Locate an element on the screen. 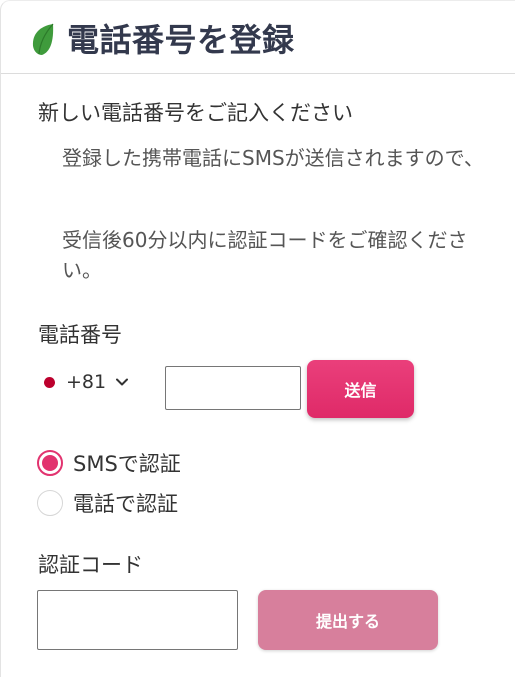 The image size is (517, 677). leaf-icon is located at coordinates (43, 39).